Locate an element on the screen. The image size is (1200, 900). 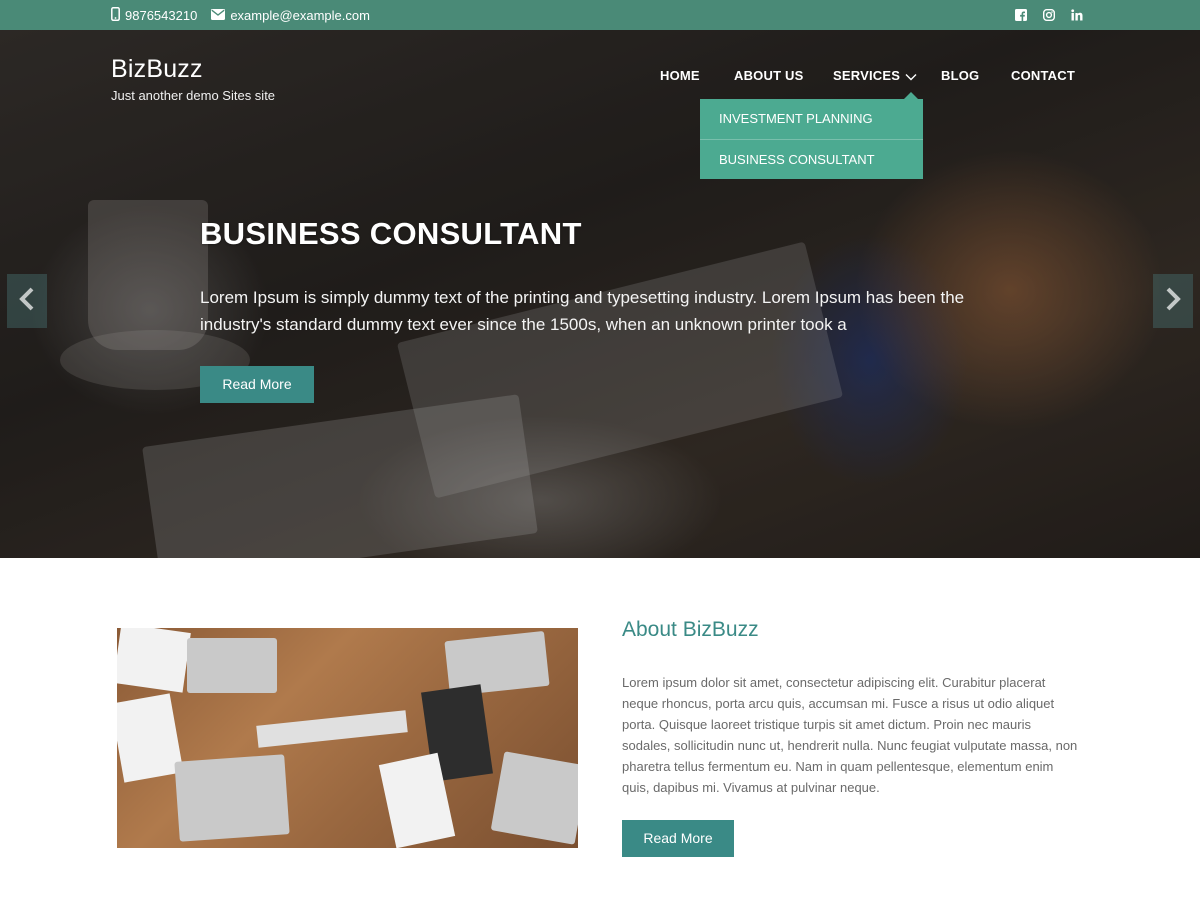
nav-services: SERVICES is located at coordinates (866, 75).